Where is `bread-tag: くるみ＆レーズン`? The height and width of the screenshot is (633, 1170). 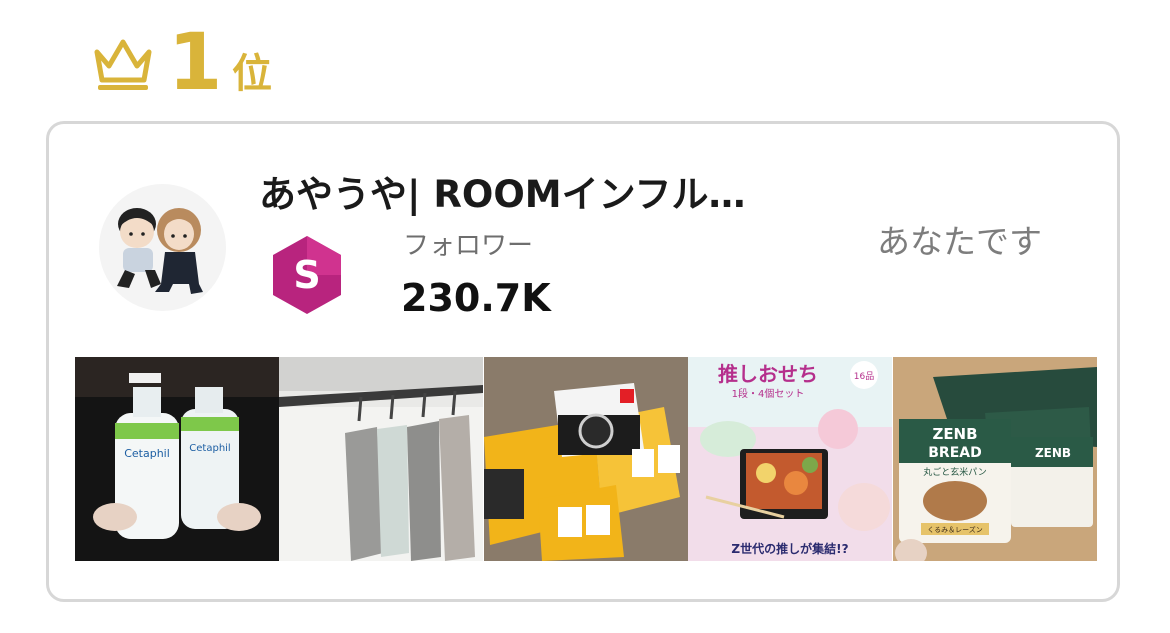 bread-tag: くるみ＆レーズン is located at coordinates (955, 529).